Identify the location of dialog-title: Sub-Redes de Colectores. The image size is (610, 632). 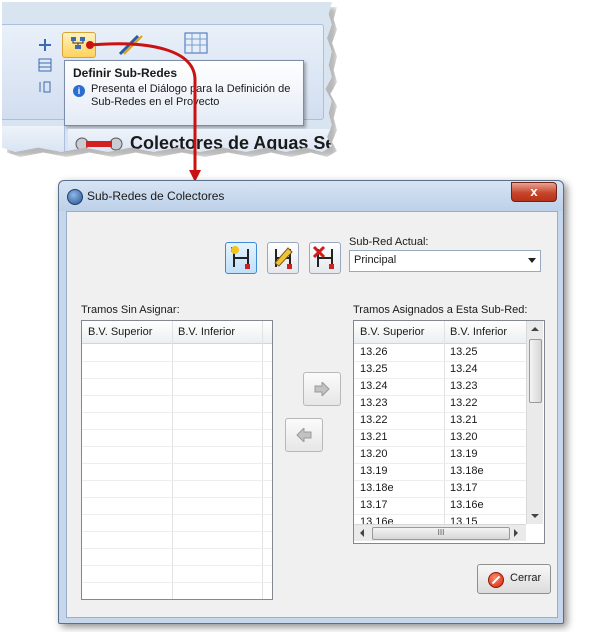
(156, 196).